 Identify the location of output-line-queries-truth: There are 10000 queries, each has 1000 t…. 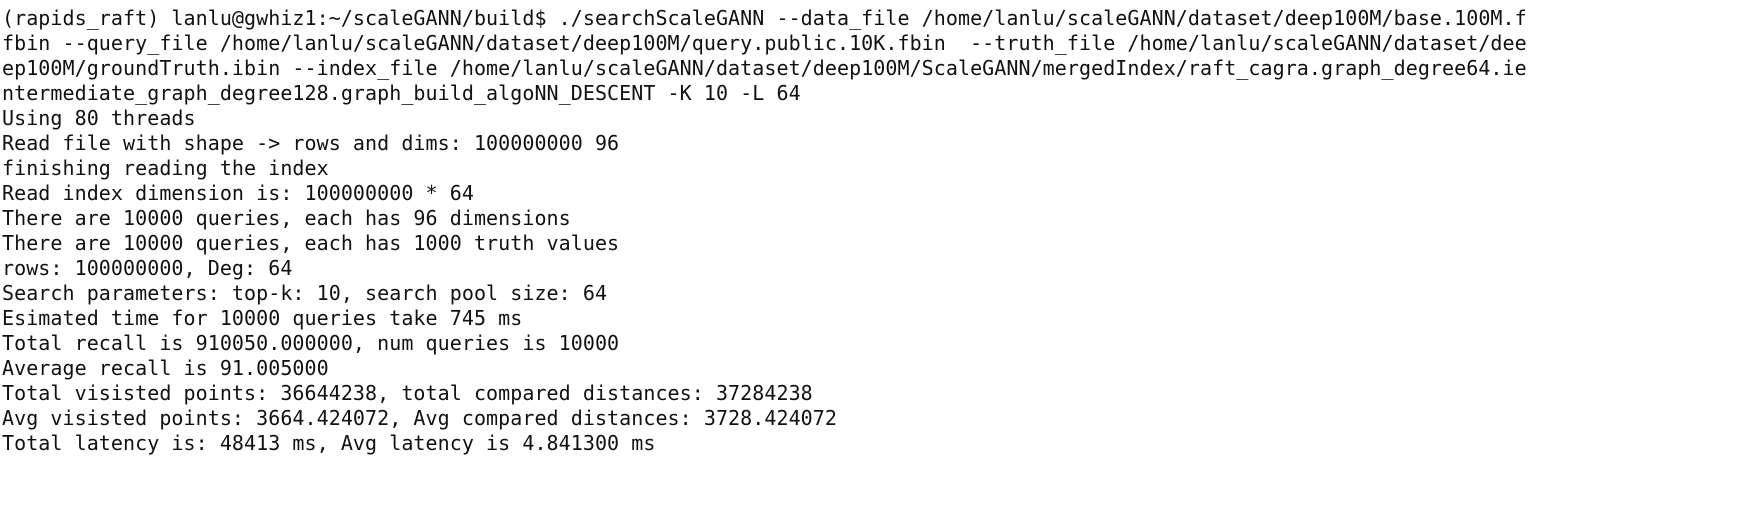
(311, 243).